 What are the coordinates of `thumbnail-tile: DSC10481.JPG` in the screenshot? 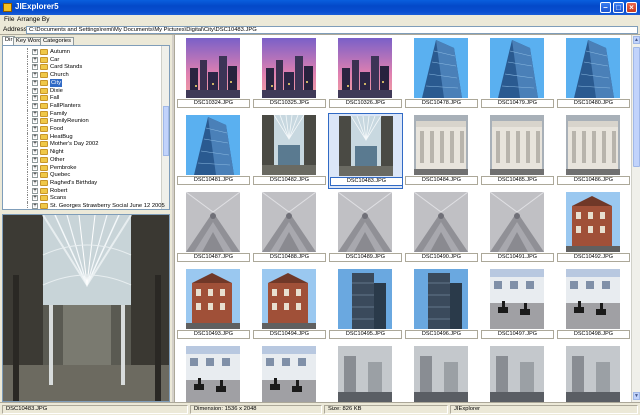 It's located at (213, 151).